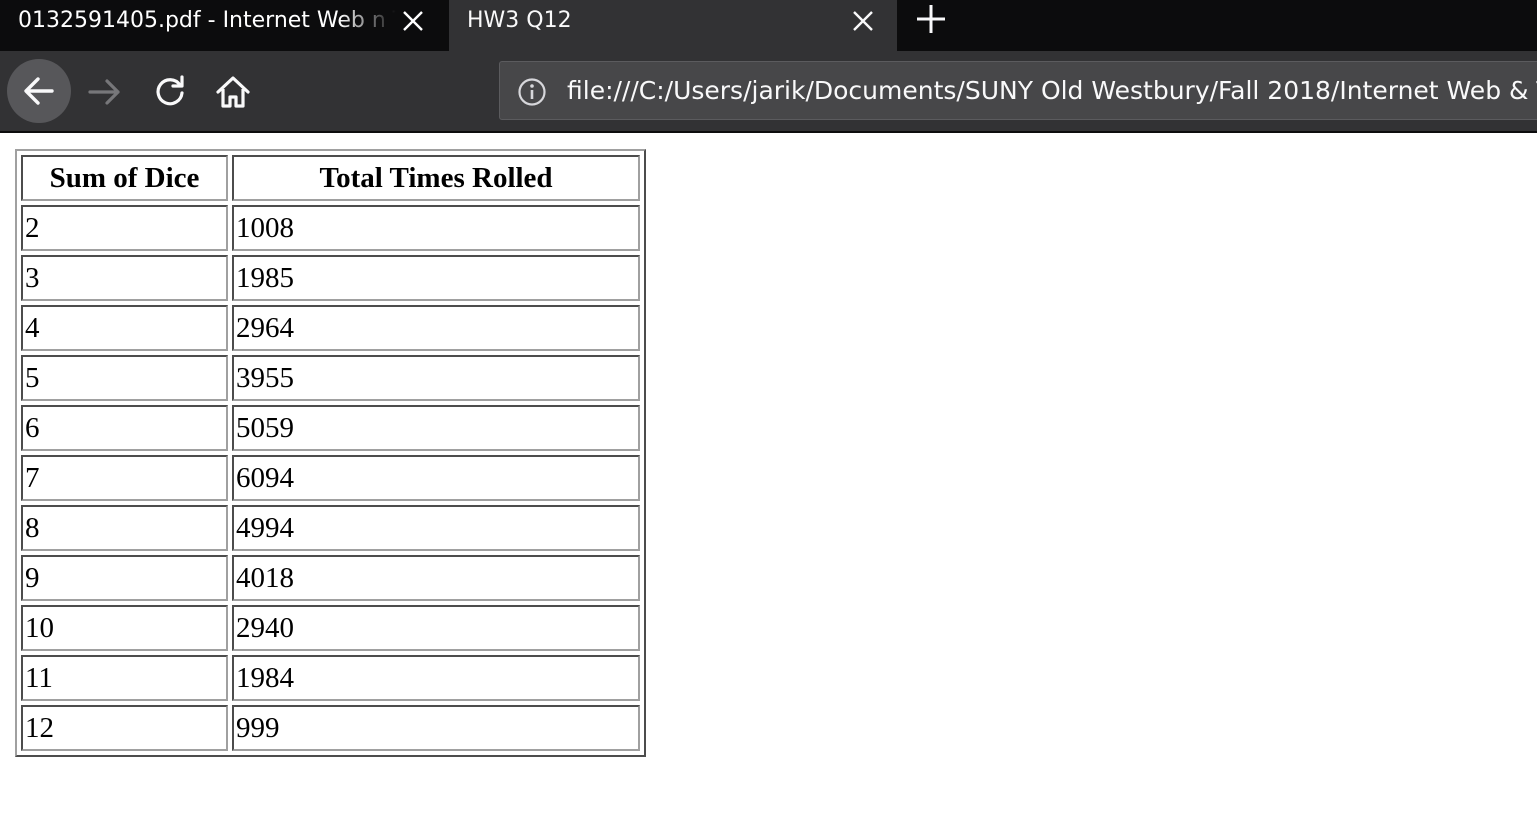  What do you see at coordinates (436, 428) in the screenshot?
I see `count-cell: 5059` at bounding box center [436, 428].